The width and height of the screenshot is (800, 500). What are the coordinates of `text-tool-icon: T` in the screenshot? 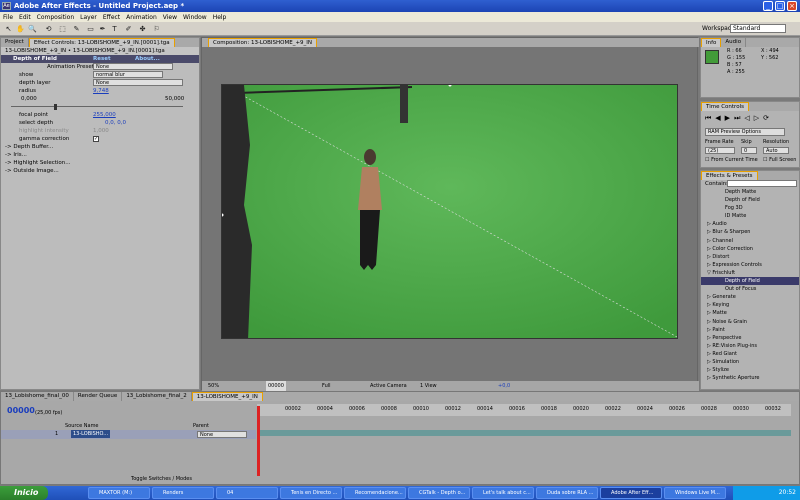 It's located at (114, 29).